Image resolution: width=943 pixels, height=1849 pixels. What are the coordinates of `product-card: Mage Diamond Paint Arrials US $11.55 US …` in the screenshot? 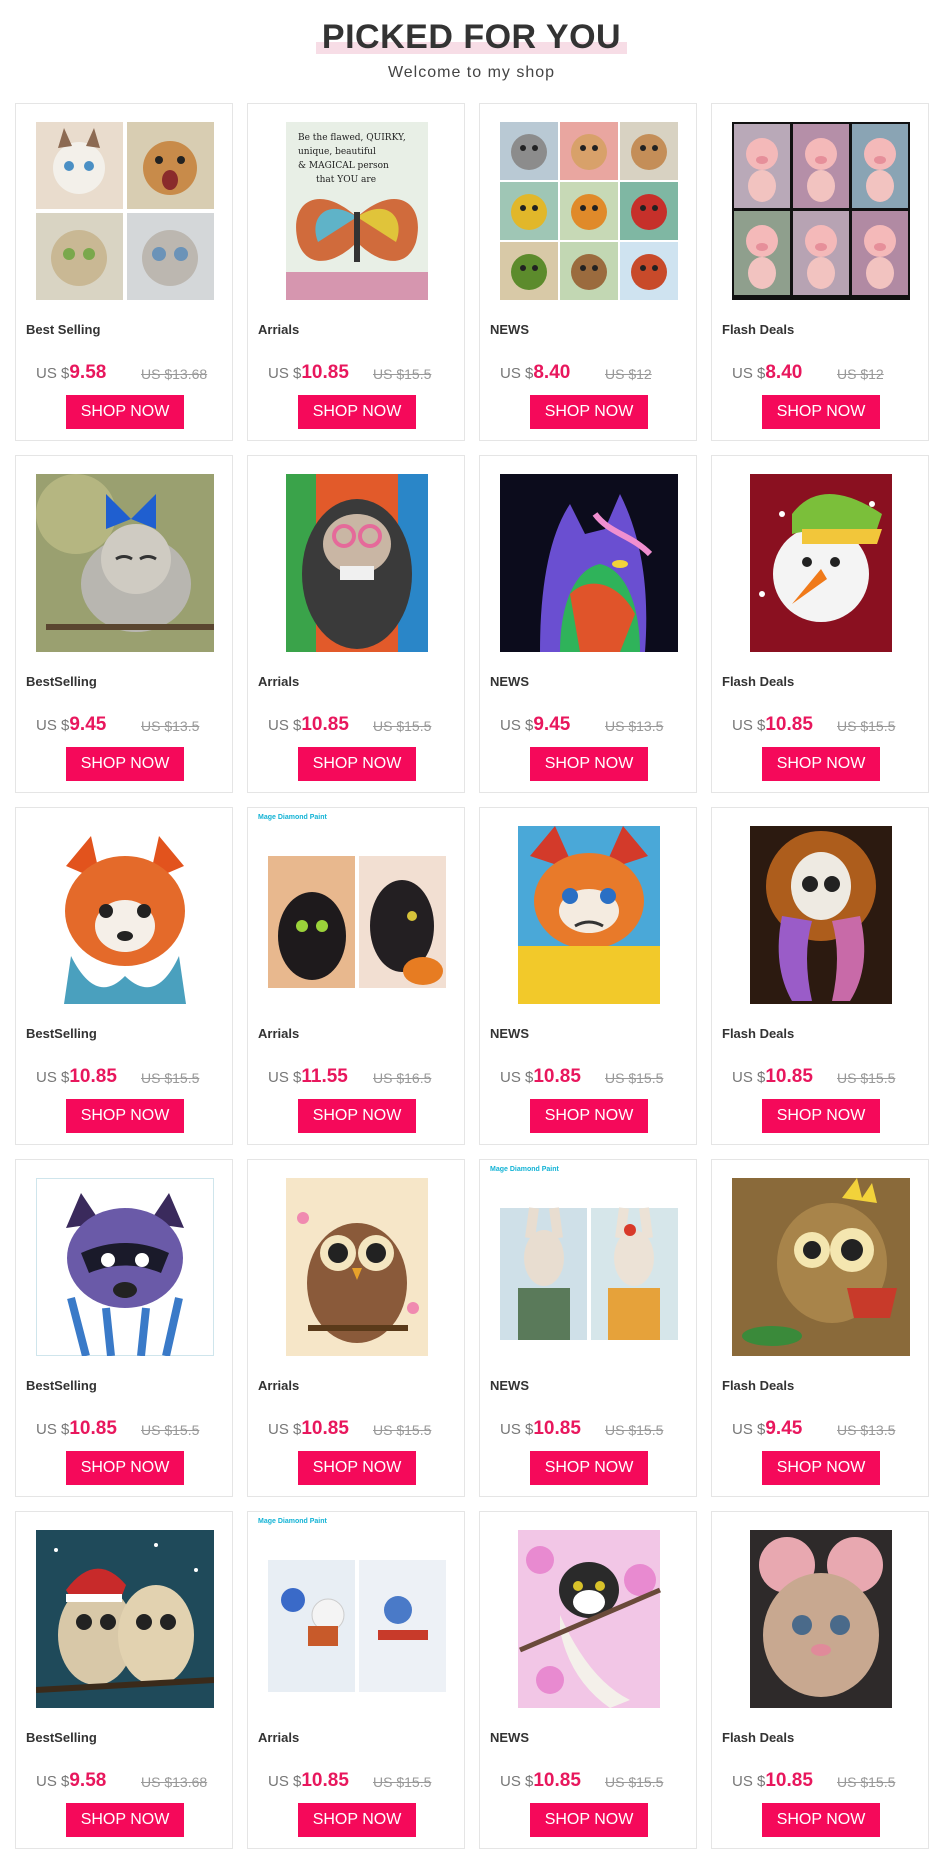 It's located at (356, 976).